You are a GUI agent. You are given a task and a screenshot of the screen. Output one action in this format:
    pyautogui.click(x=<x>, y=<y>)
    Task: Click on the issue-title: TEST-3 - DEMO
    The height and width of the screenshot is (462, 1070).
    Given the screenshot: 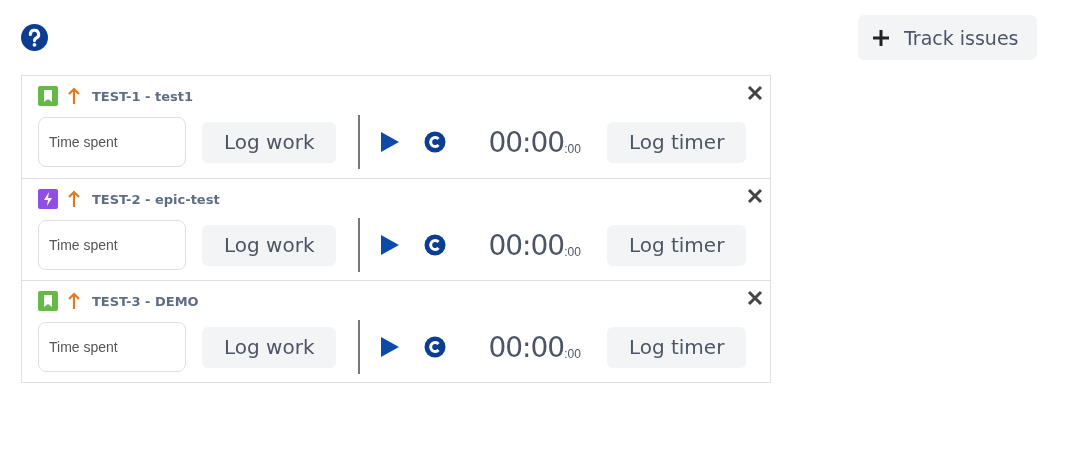 What is the action you would take?
    pyautogui.click(x=145, y=301)
    